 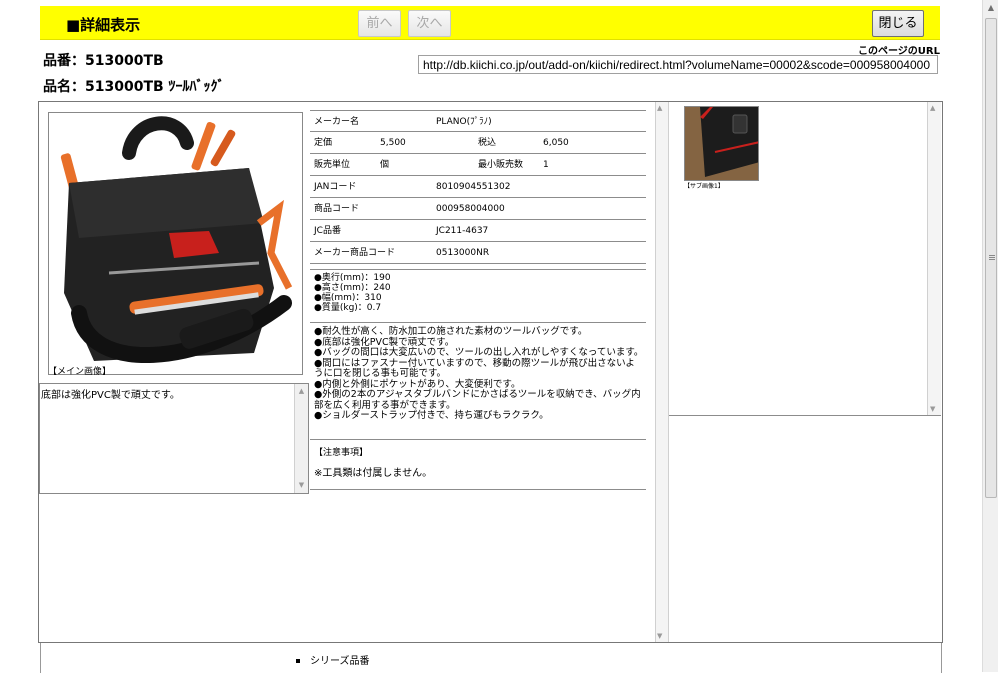 I want to click on prev-button: 前へ, so click(x=379, y=23).